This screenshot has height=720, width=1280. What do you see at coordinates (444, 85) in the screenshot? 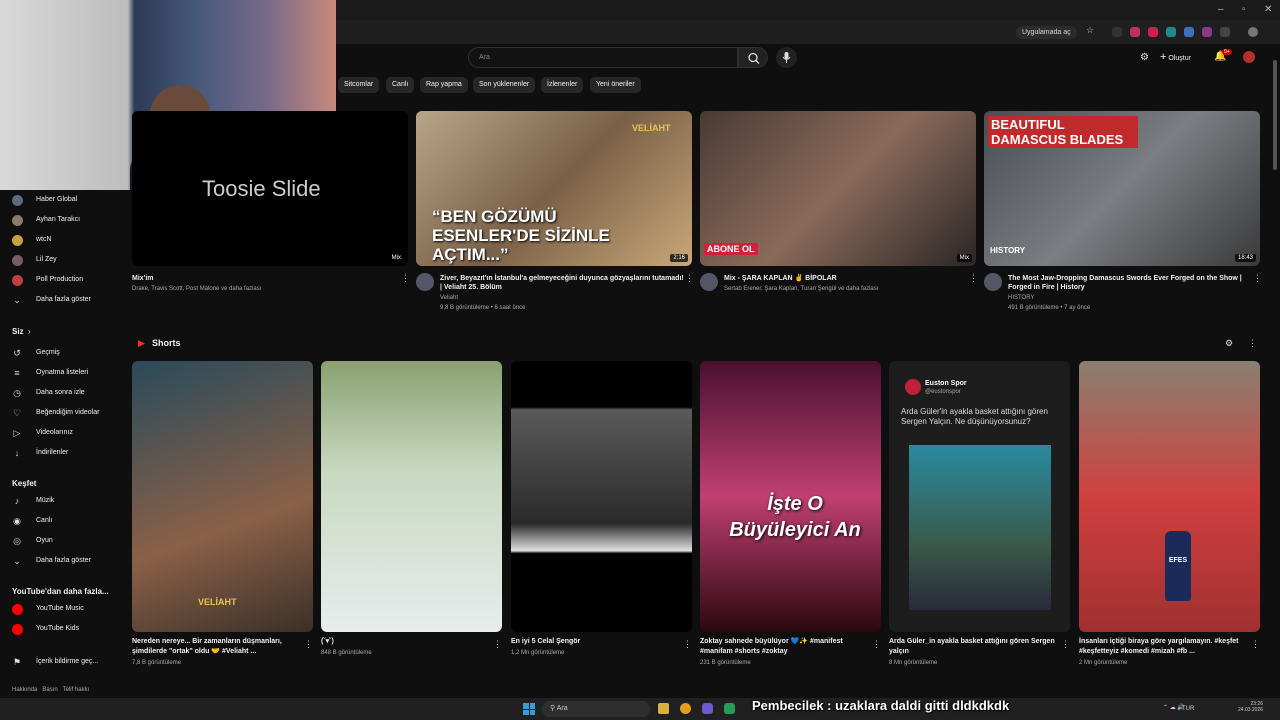
I see `chip-2: Rap yapma` at bounding box center [444, 85].